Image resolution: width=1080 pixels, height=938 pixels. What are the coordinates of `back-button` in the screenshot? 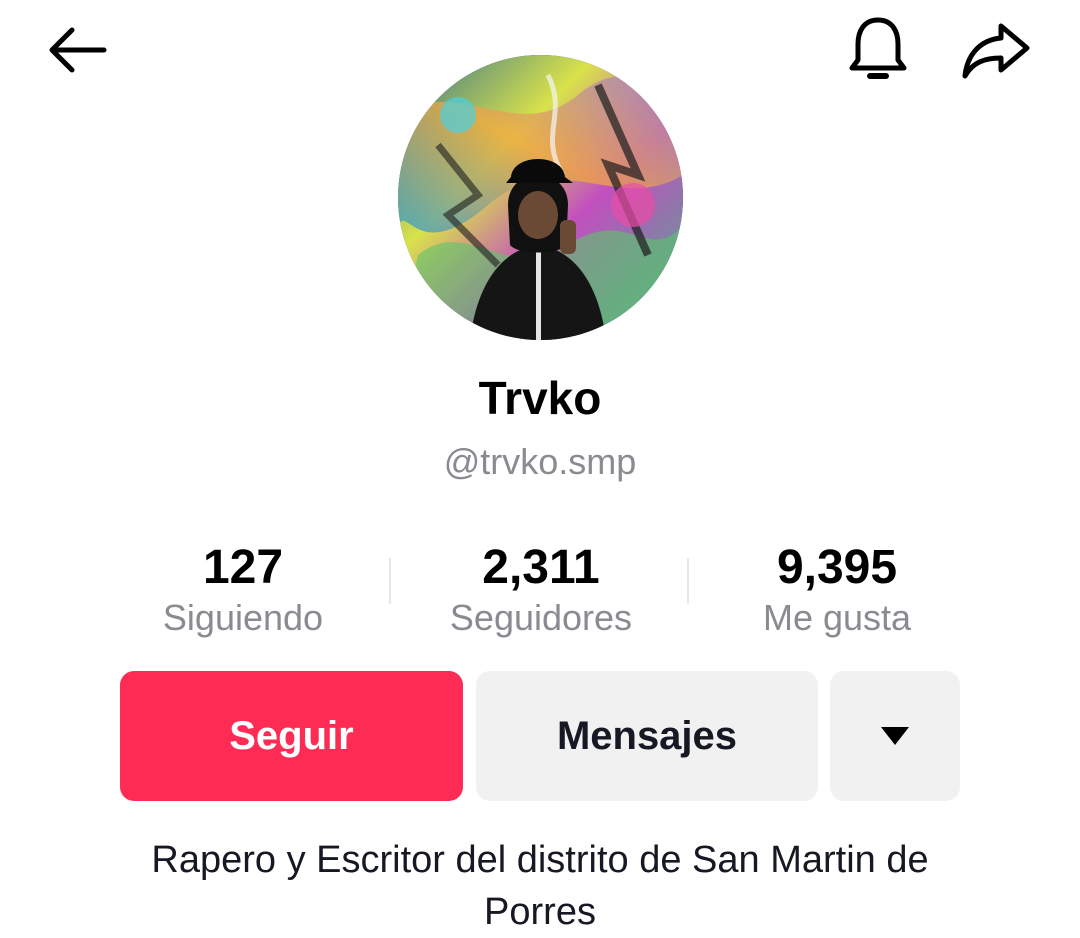 It's located at (76, 50).